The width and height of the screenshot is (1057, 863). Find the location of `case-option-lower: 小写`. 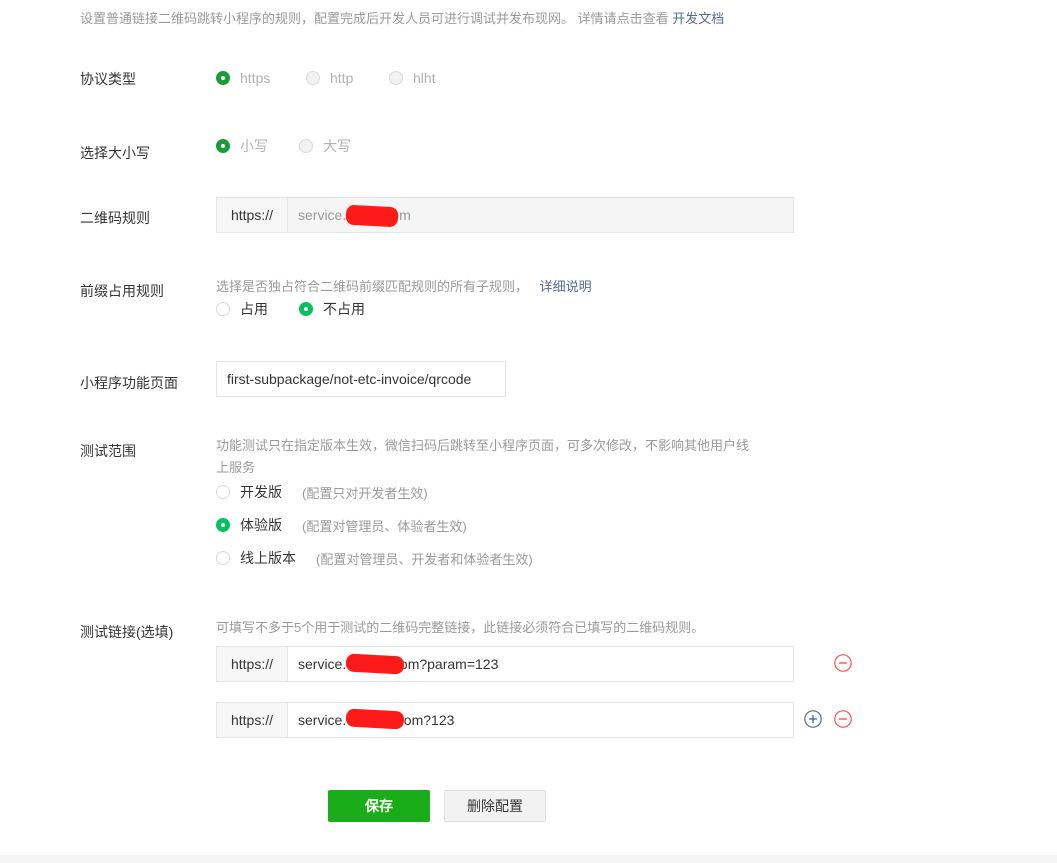

case-option-lower: 小写 is located at coordinates (242, 146).